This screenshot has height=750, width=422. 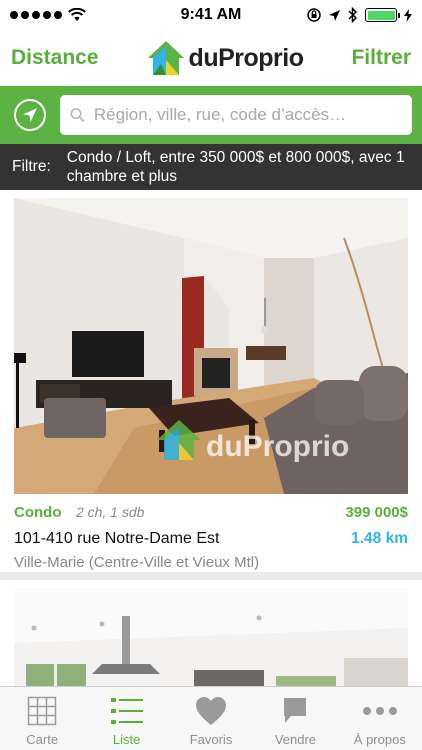 What do you see at coordinates (42, 739) in the screenshot?
I see `tab-label: Carte` at bounding box center [42, 739].